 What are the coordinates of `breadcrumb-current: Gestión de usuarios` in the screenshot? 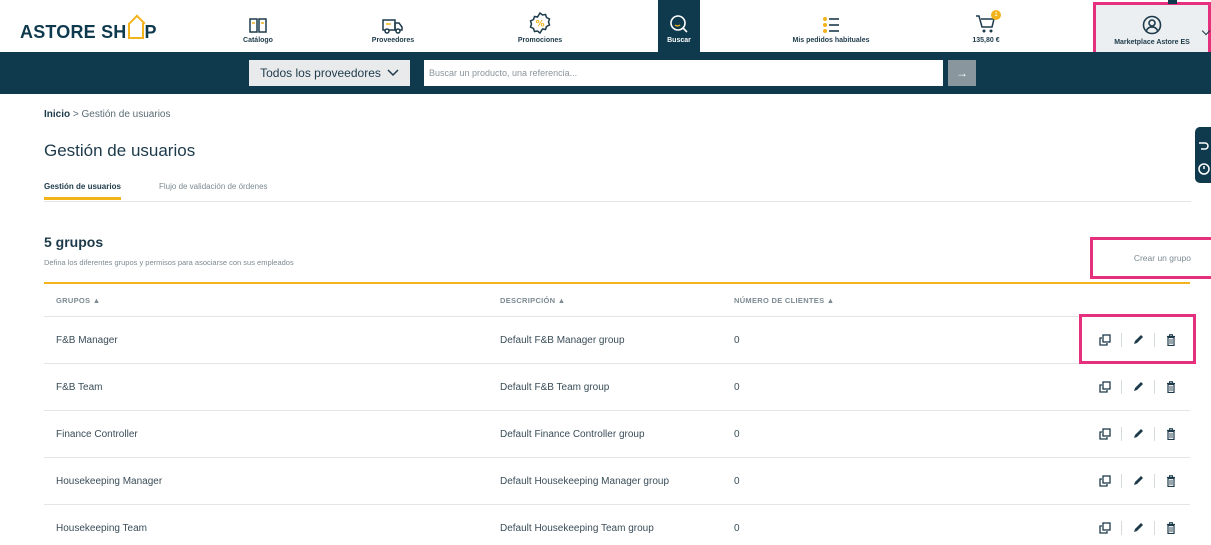 It's located at (126, 114).